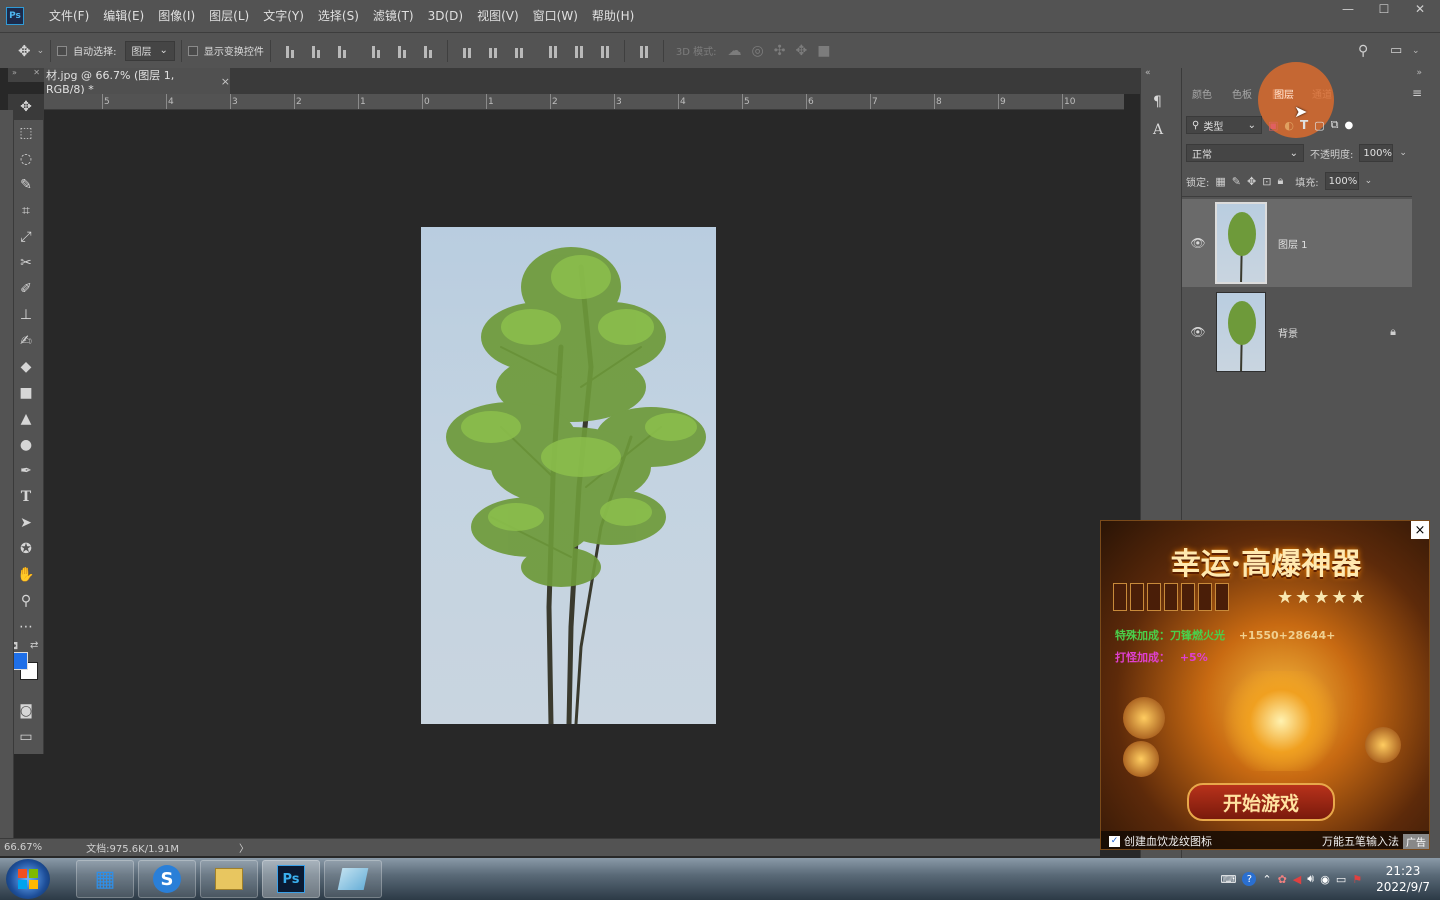 The image size is (1440, 900). I want to click on paragraph-panel-icon: ¶, so click(1157, 102).